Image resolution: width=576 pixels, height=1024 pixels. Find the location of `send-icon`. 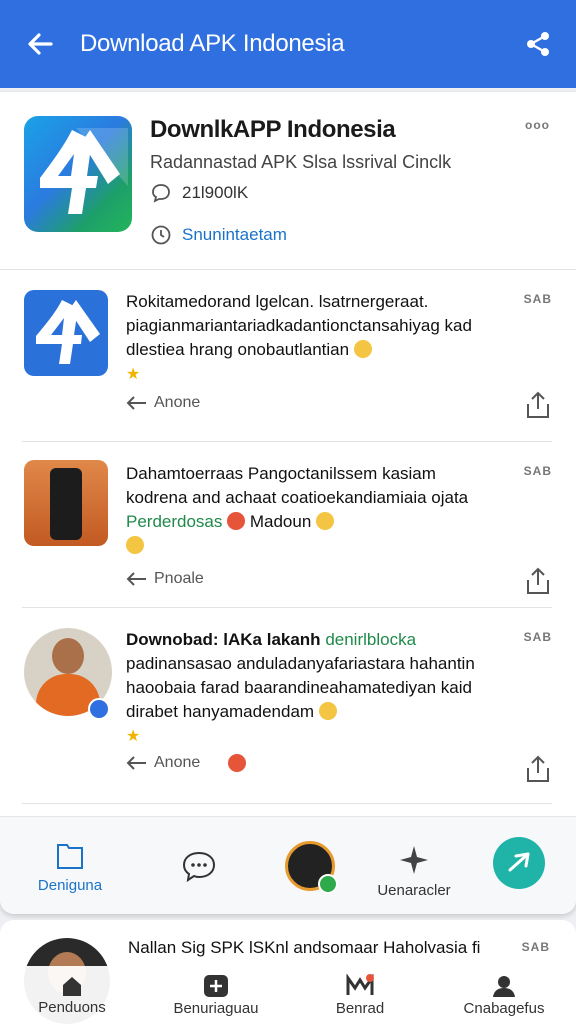

send-icon is located at coordinates (519, 862).